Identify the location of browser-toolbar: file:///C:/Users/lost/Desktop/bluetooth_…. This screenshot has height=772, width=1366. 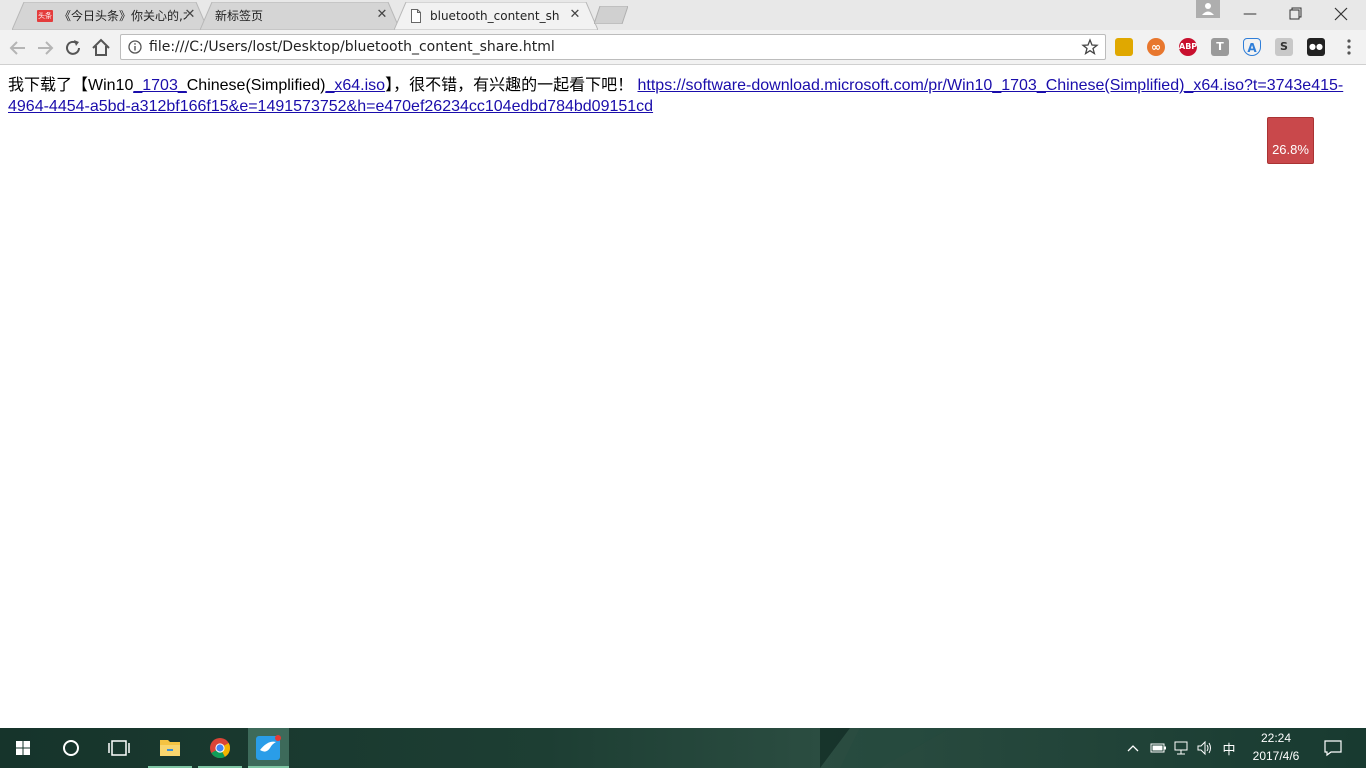
(683, 47).